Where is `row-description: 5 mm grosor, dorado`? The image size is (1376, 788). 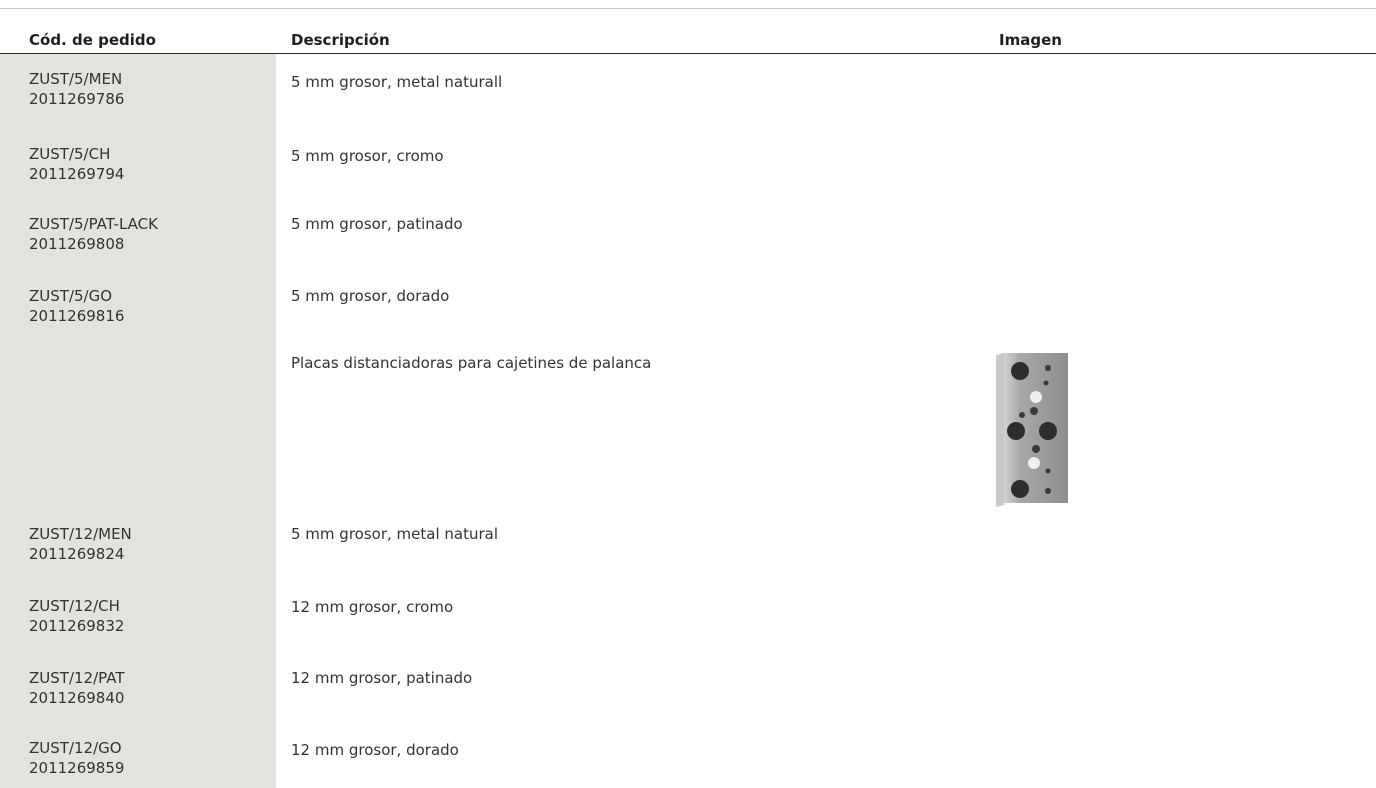
row-description: 5 mm grosor, dorado is located at coordinates (370, 296).